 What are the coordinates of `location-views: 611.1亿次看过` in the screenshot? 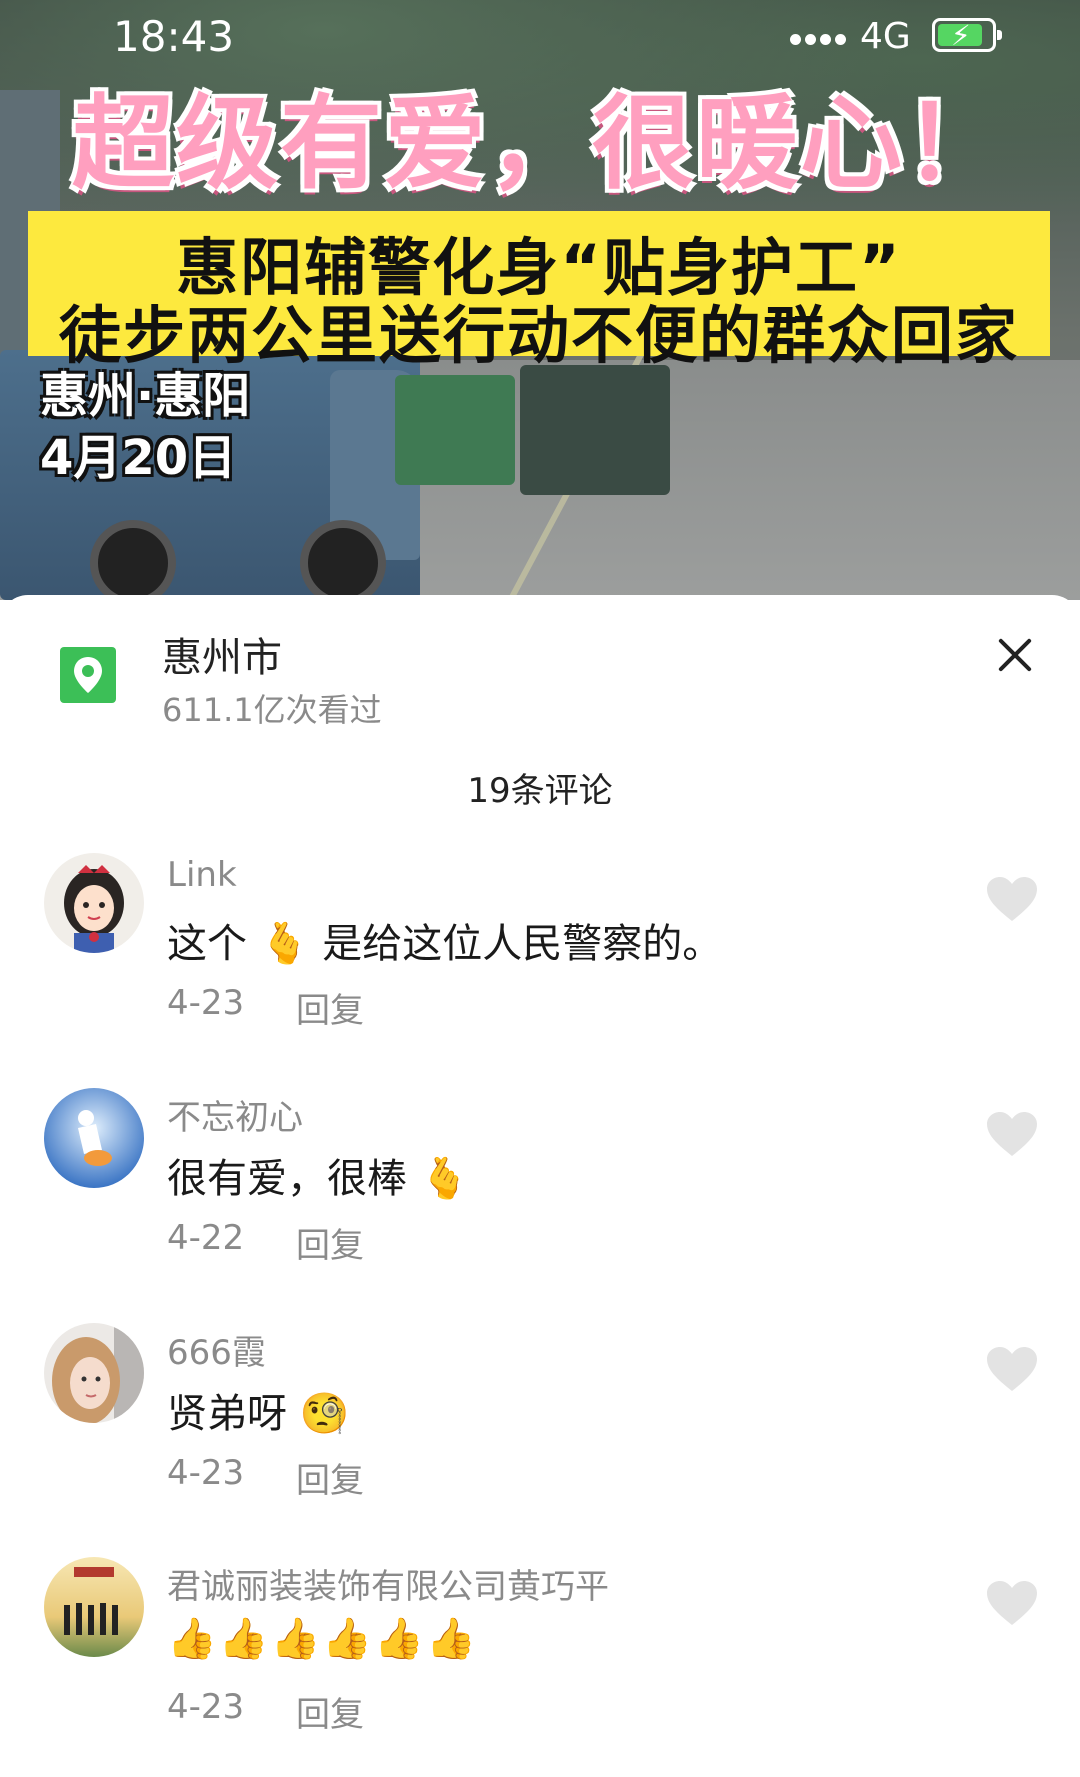 It's located at (272, 710).